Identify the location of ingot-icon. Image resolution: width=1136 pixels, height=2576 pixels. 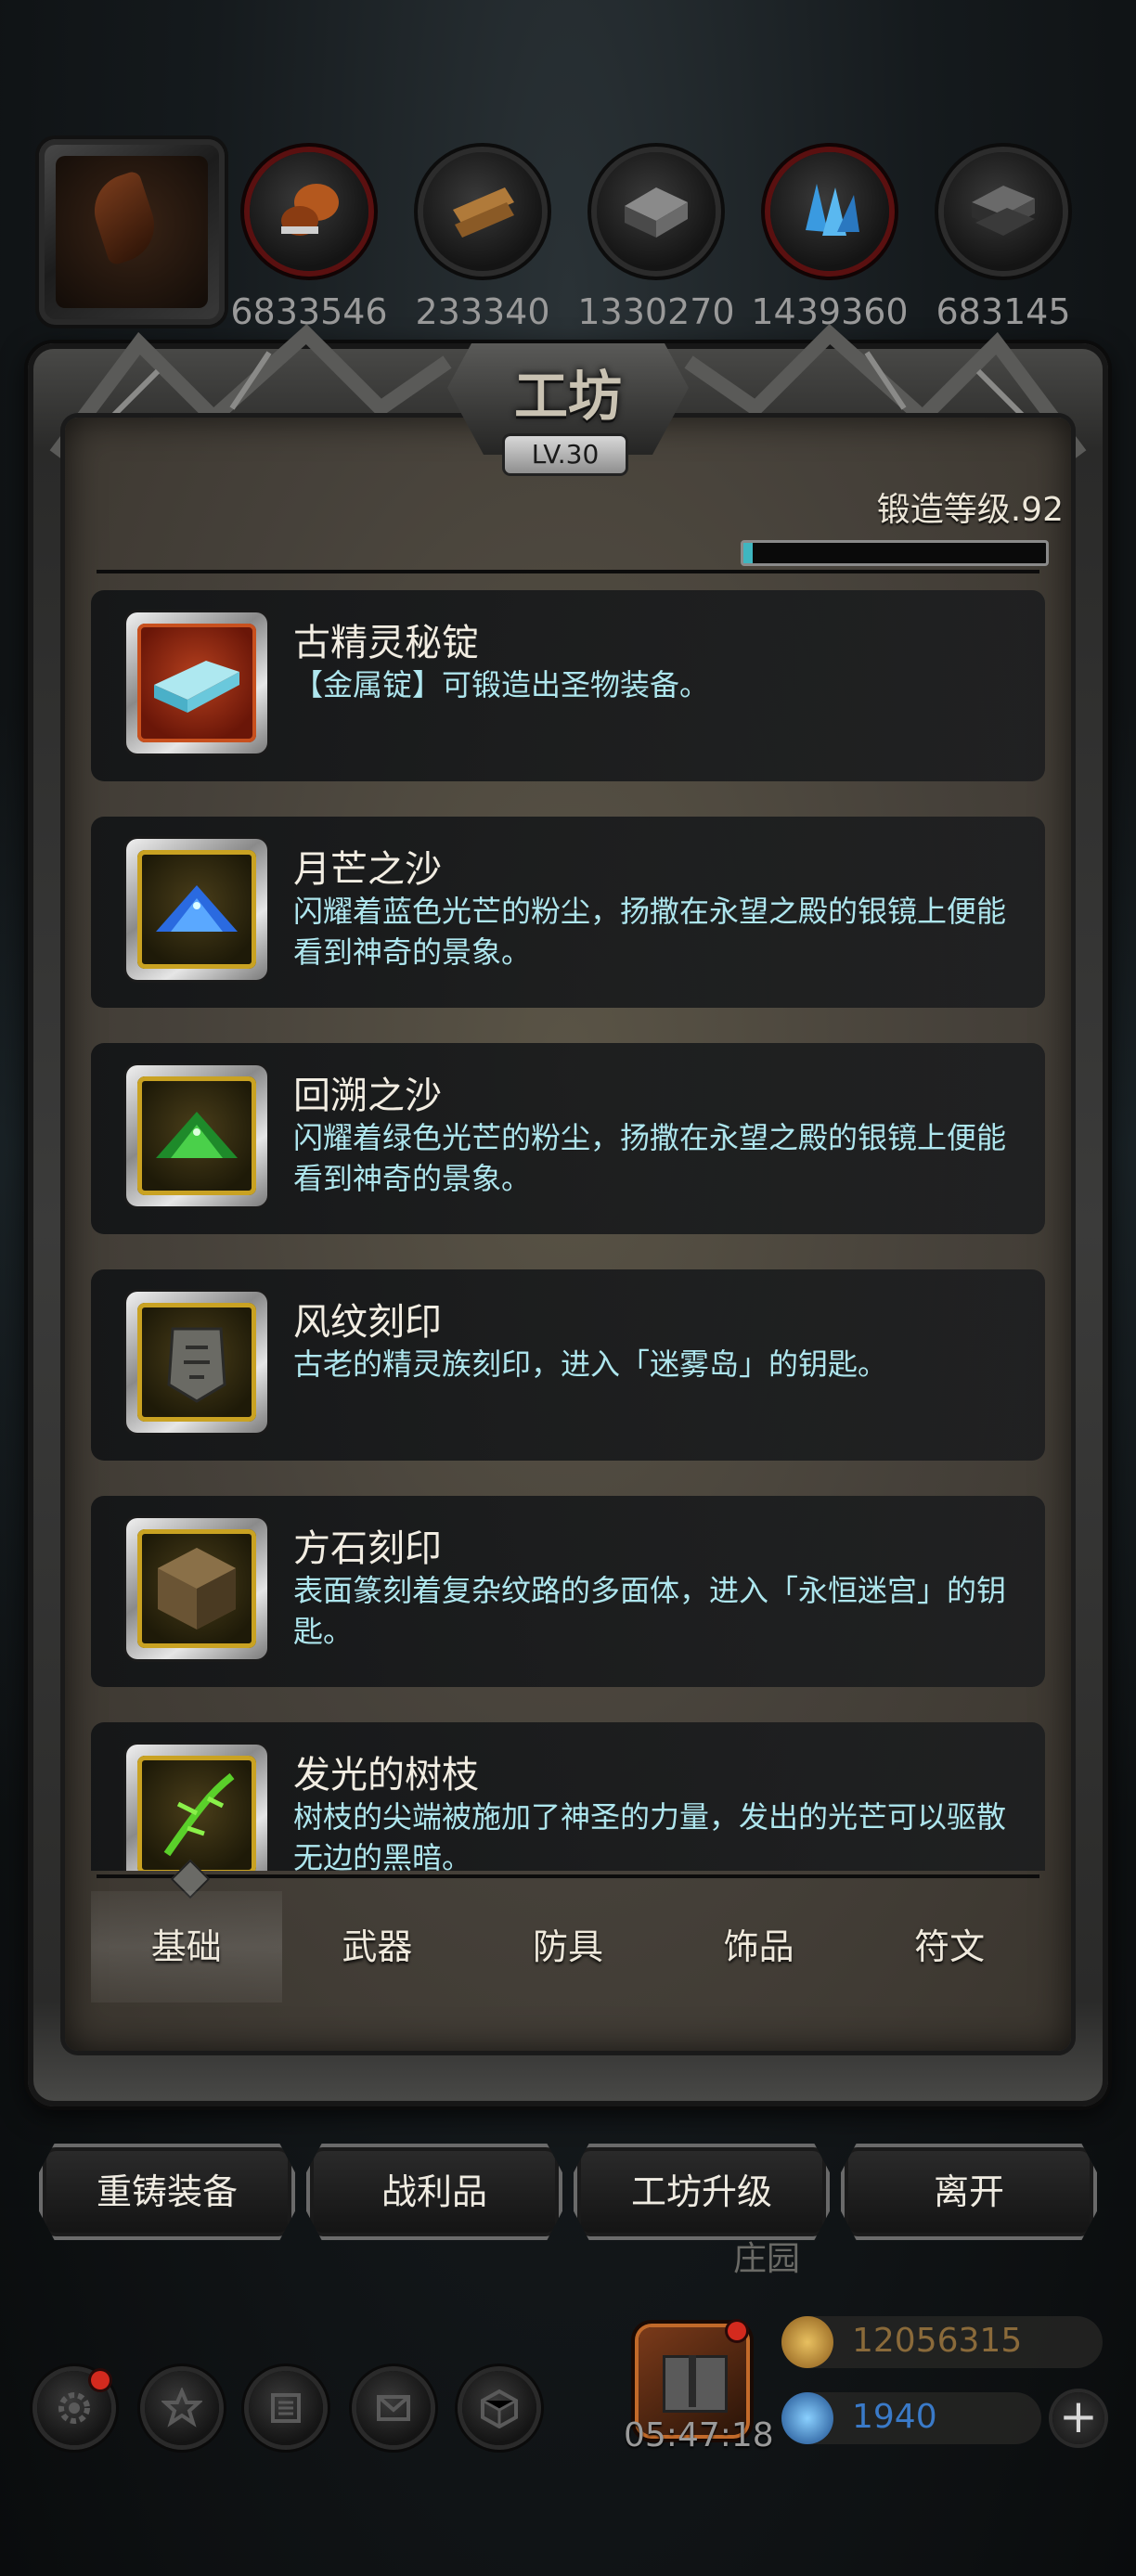
(196, 687).